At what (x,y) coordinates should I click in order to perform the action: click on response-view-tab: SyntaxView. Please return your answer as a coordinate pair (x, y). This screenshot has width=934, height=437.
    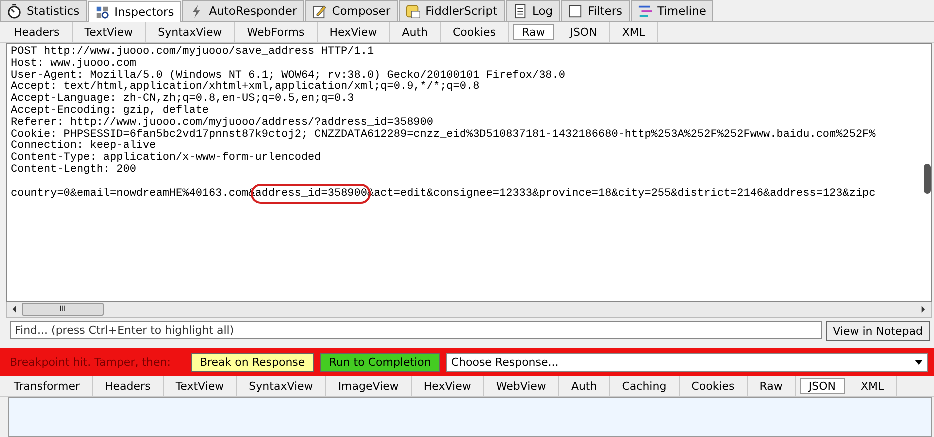
    Looking at the image, I should click on (281, 386).